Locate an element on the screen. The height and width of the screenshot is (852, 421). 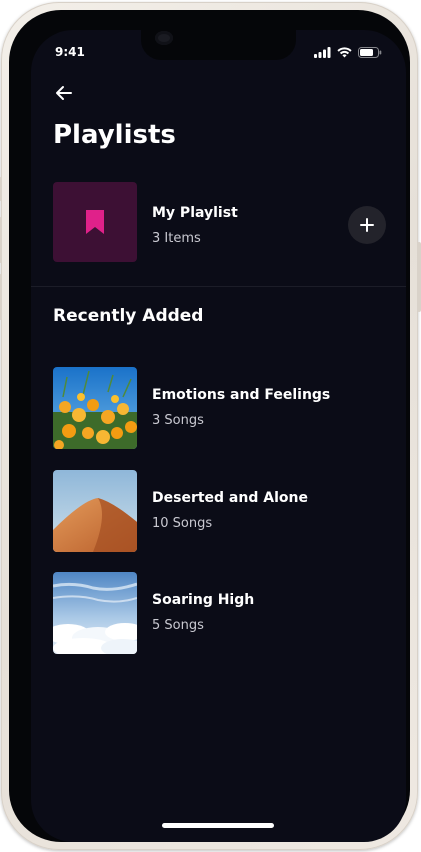
side-button-right is located at coordinates (419, 277).